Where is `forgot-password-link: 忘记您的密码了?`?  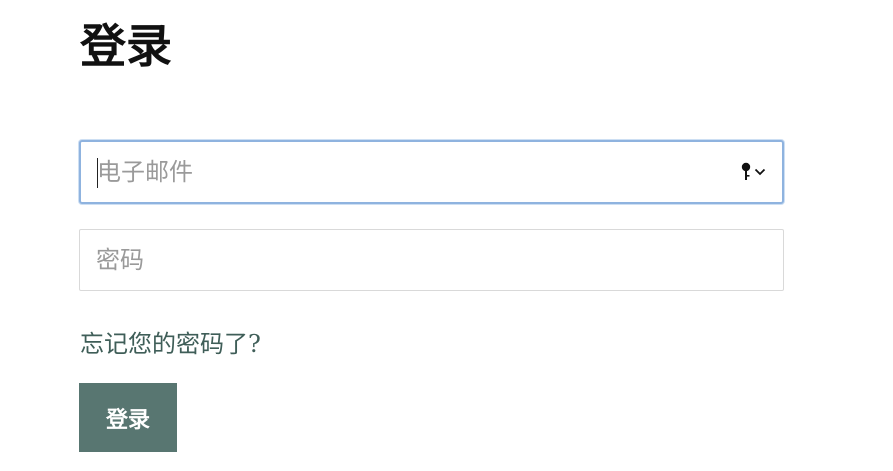
forgot-password-link: 忘记您的密码了? is located at coordinates (170, 341).